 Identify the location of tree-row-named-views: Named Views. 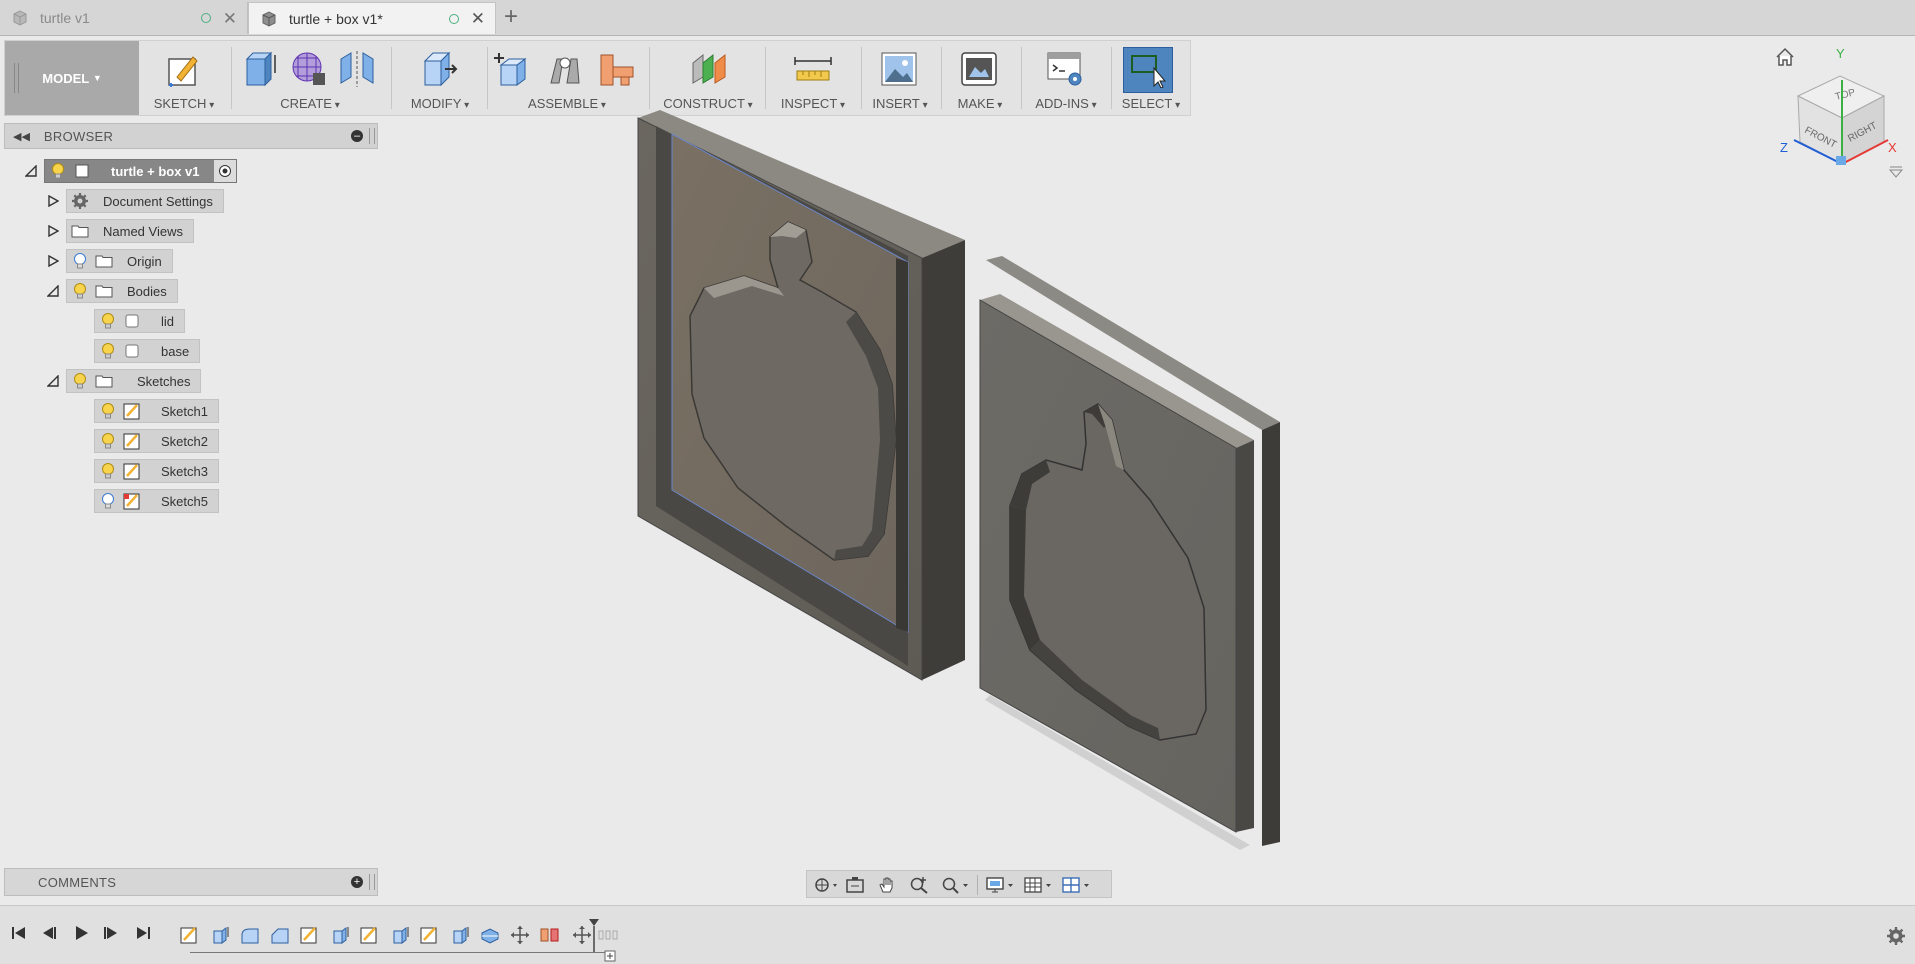
(120, 231).